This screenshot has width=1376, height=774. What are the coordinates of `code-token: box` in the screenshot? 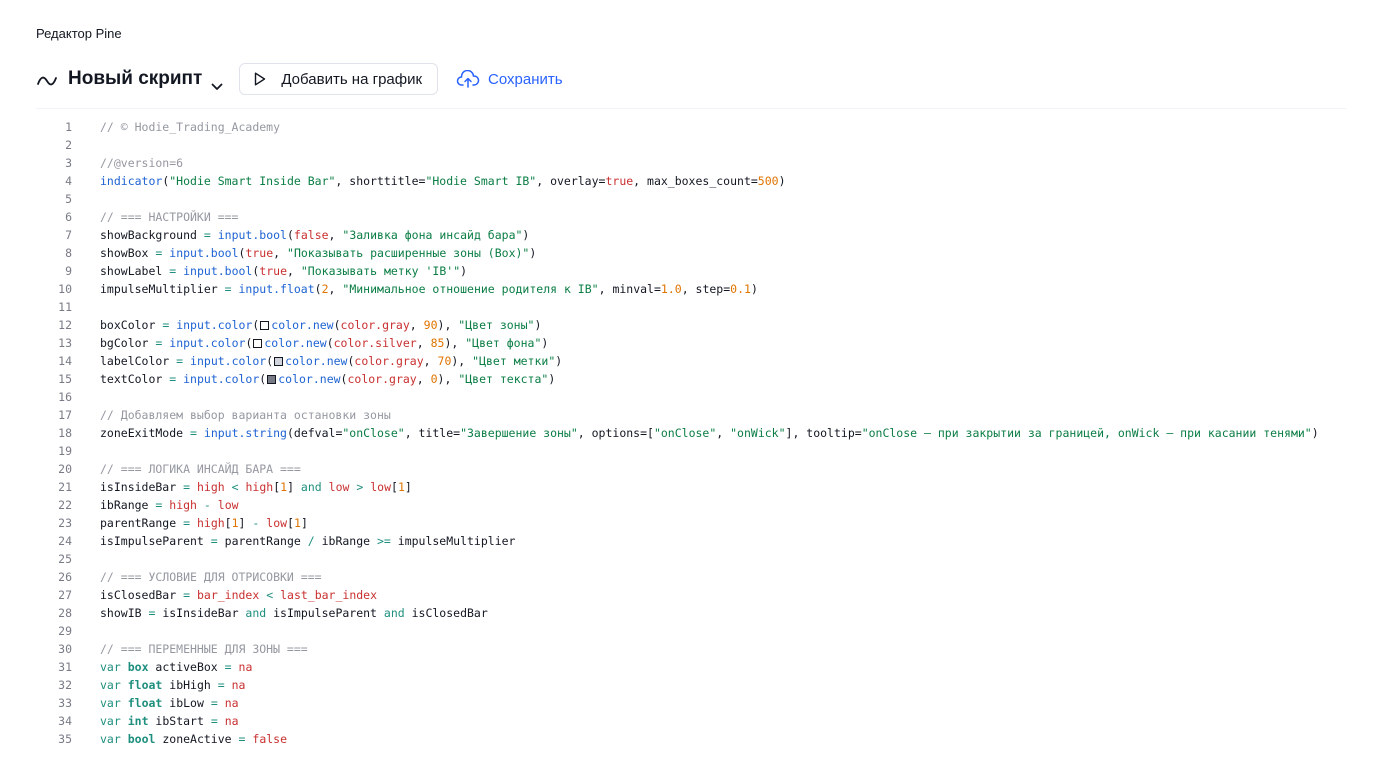 It's located at (138, 667).